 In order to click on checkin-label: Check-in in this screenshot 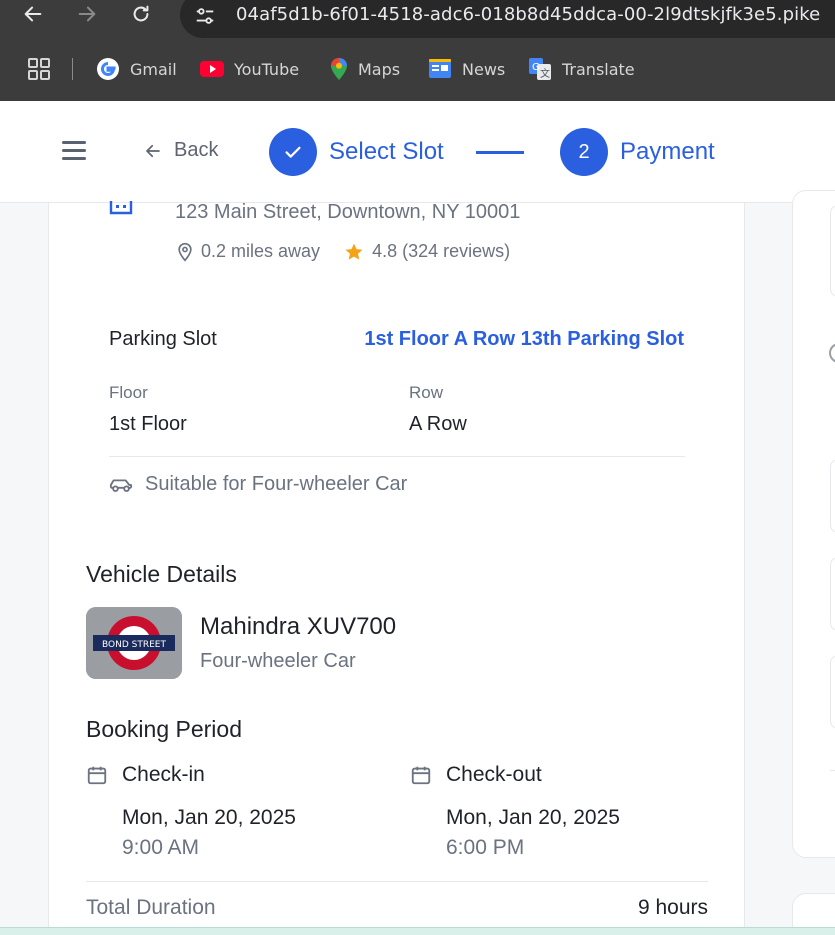, I will do `click(163, 774)`.